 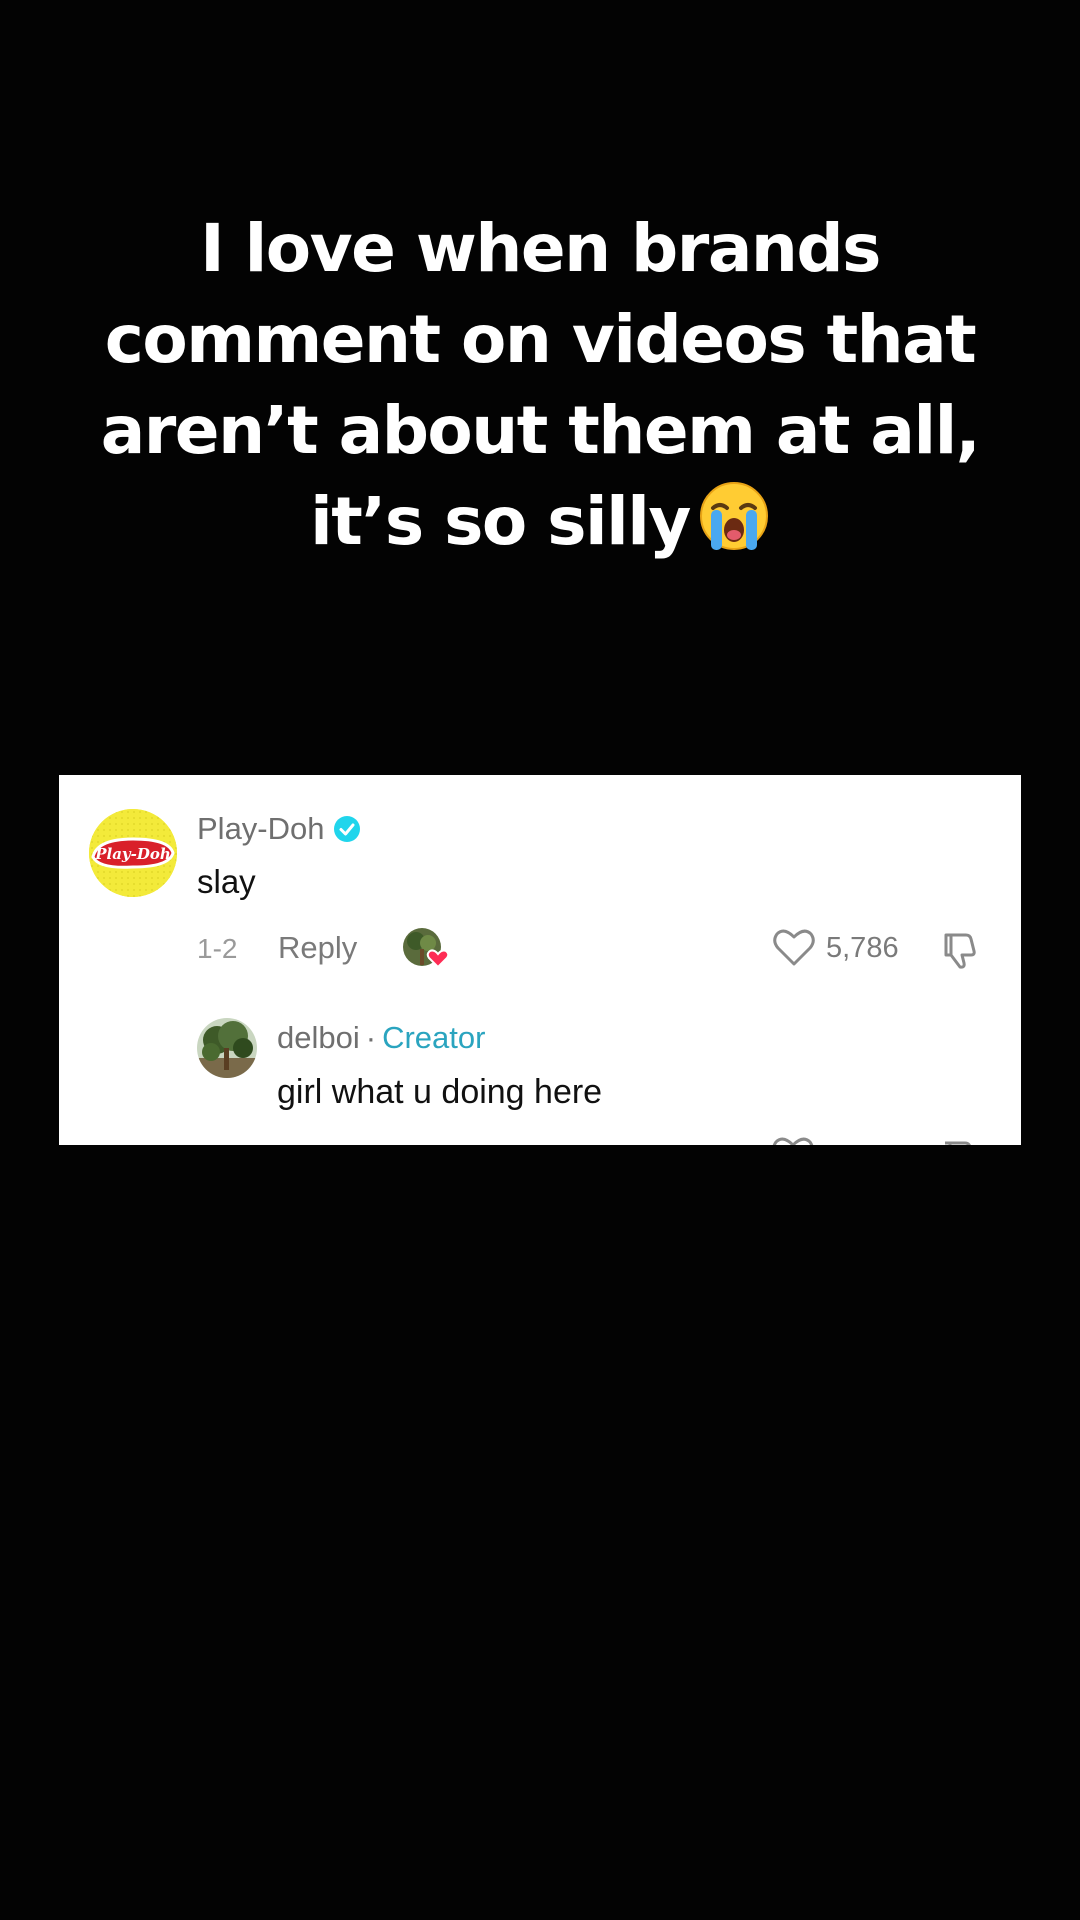 I want to click on comment-username: Play-Doh, so click(x=261, y=829).